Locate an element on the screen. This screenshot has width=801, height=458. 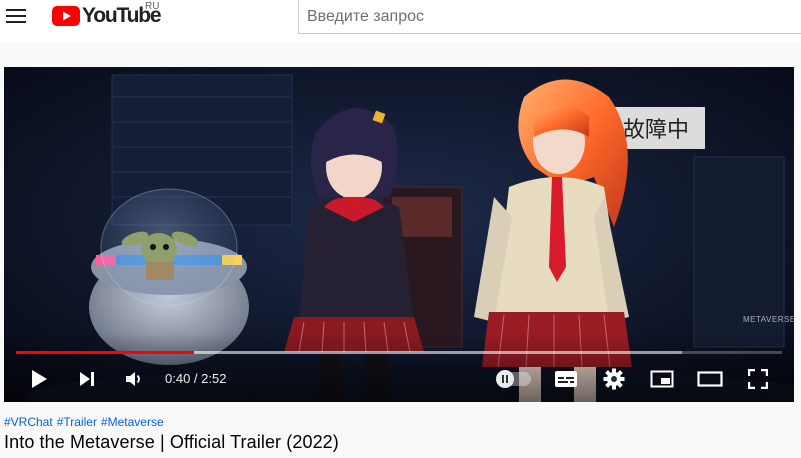
fullscreen-button is located at coordinates (758, 379).